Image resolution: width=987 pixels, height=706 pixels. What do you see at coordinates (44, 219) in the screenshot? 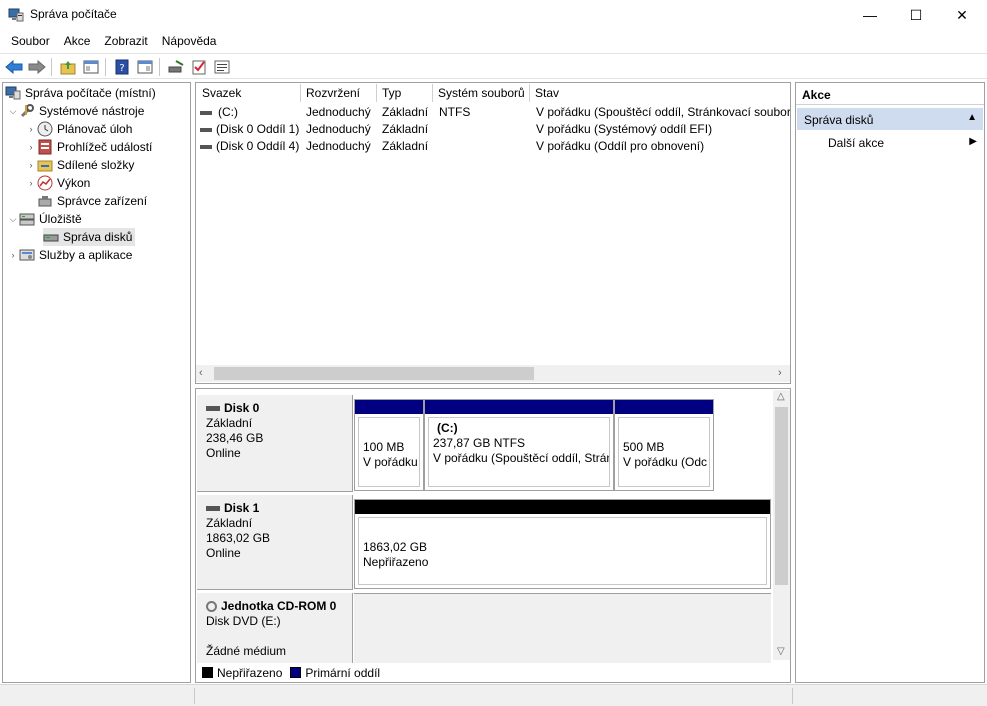
I see `tree-item-storage: ⌵ Úložiště` at bounding box center [44, 219].